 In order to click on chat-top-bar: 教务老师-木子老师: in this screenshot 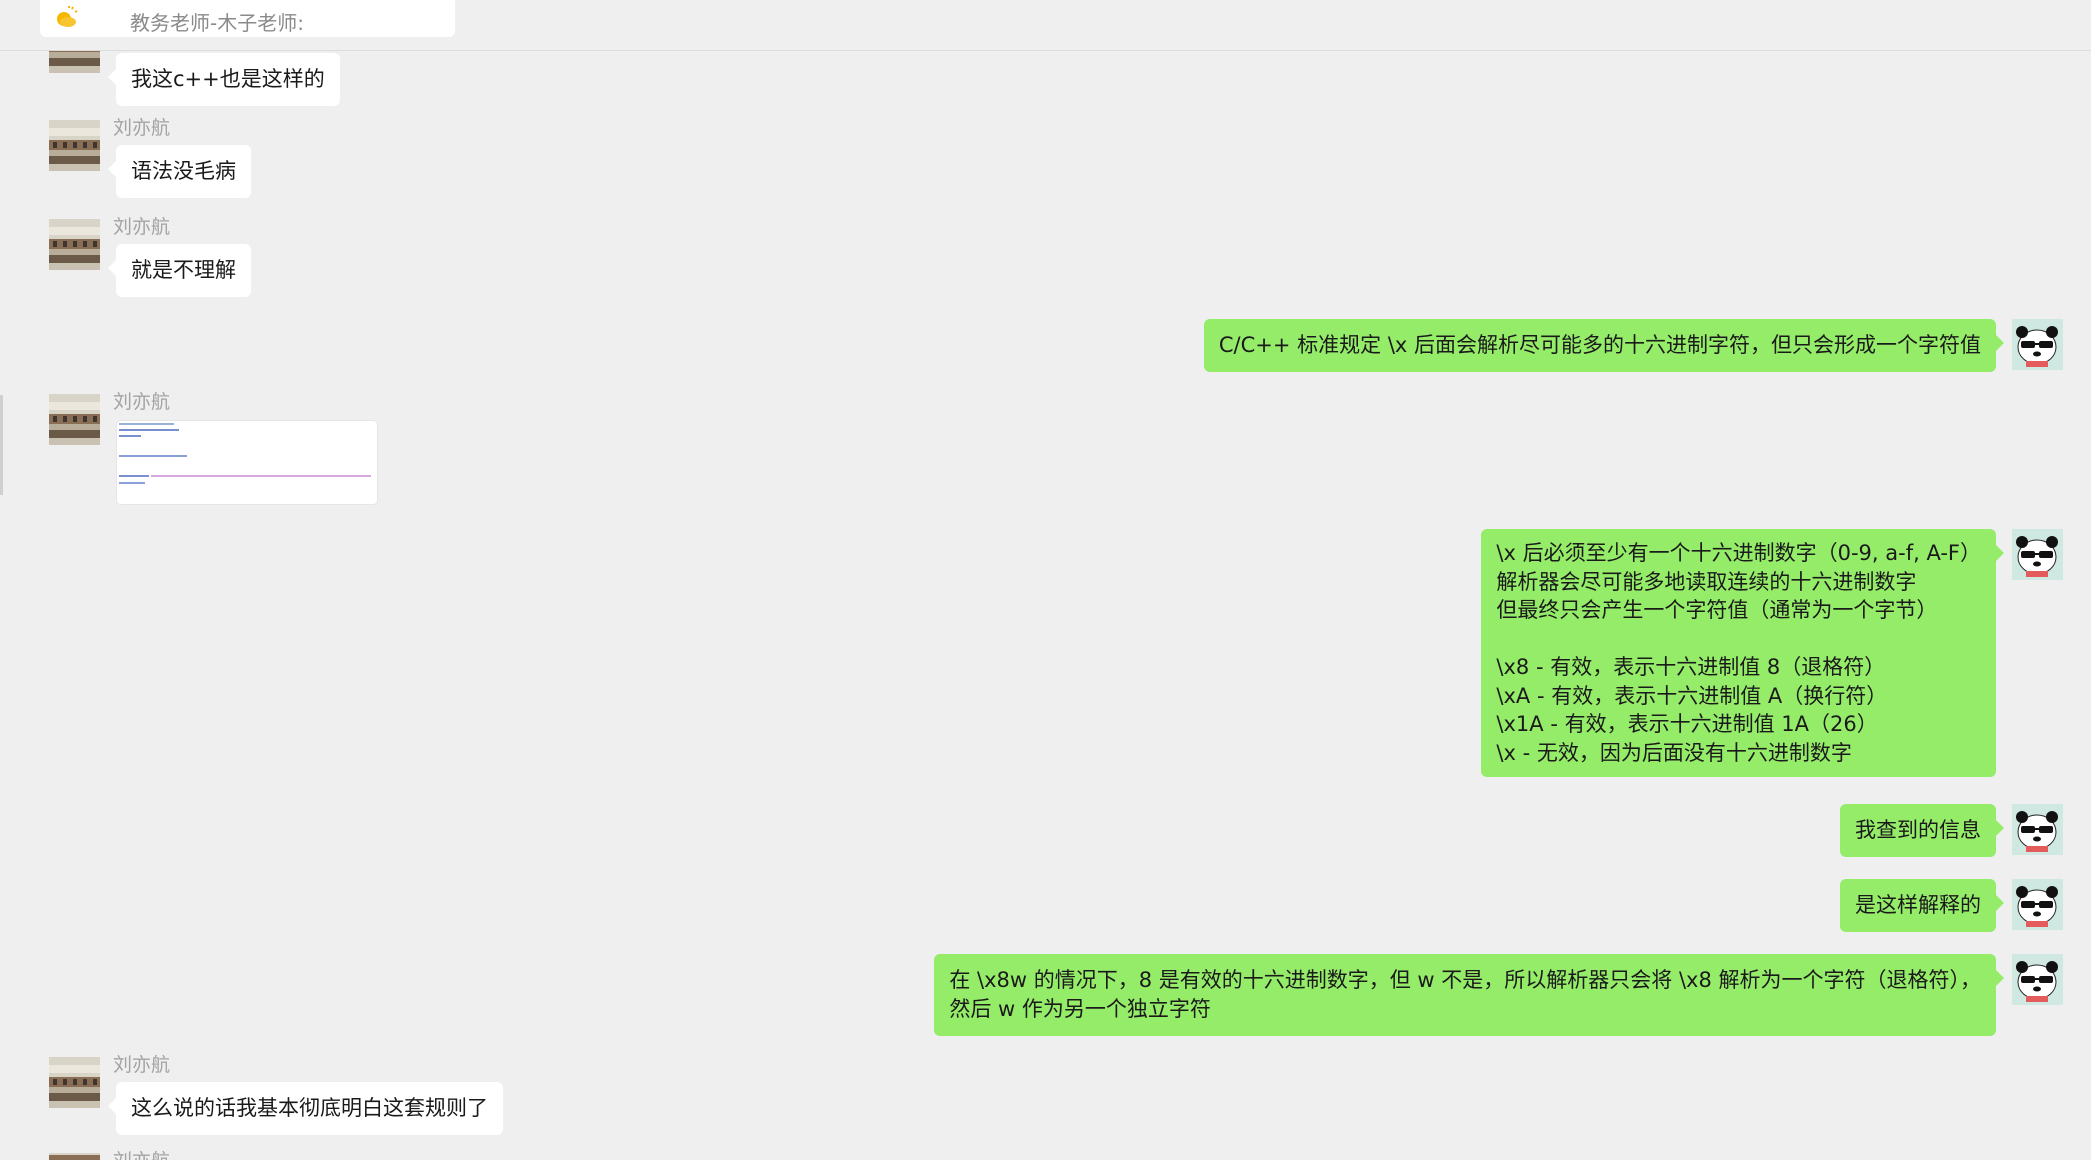, I will do `click(1045, 25)`.